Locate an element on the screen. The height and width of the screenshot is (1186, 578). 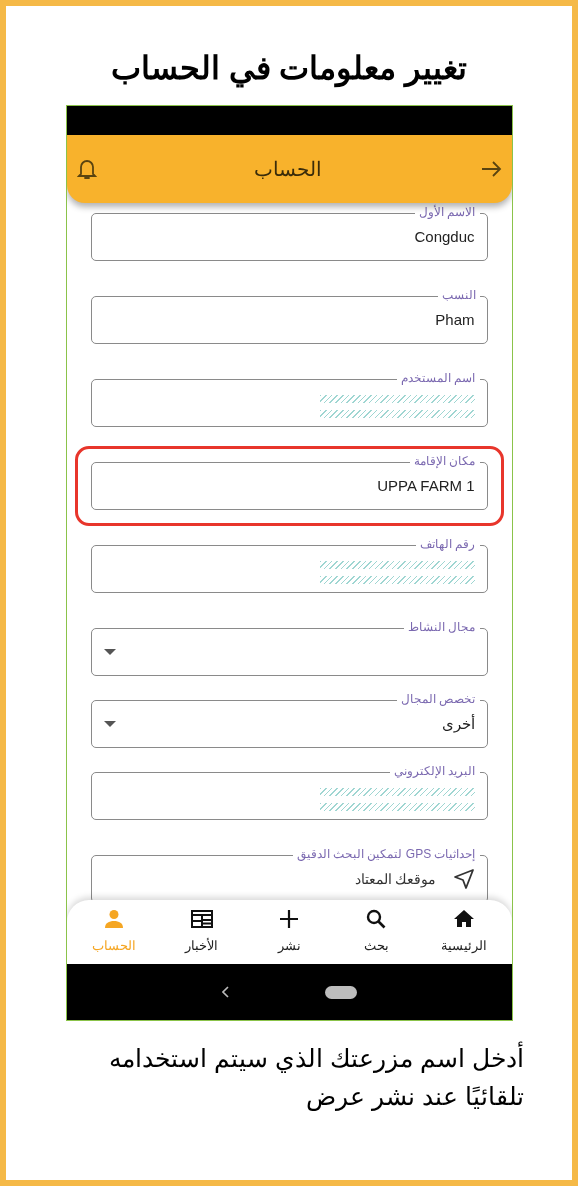
field-label: إحداثيات GPS لتمكين البحث الدقيق is located at coordinates (386, 854).